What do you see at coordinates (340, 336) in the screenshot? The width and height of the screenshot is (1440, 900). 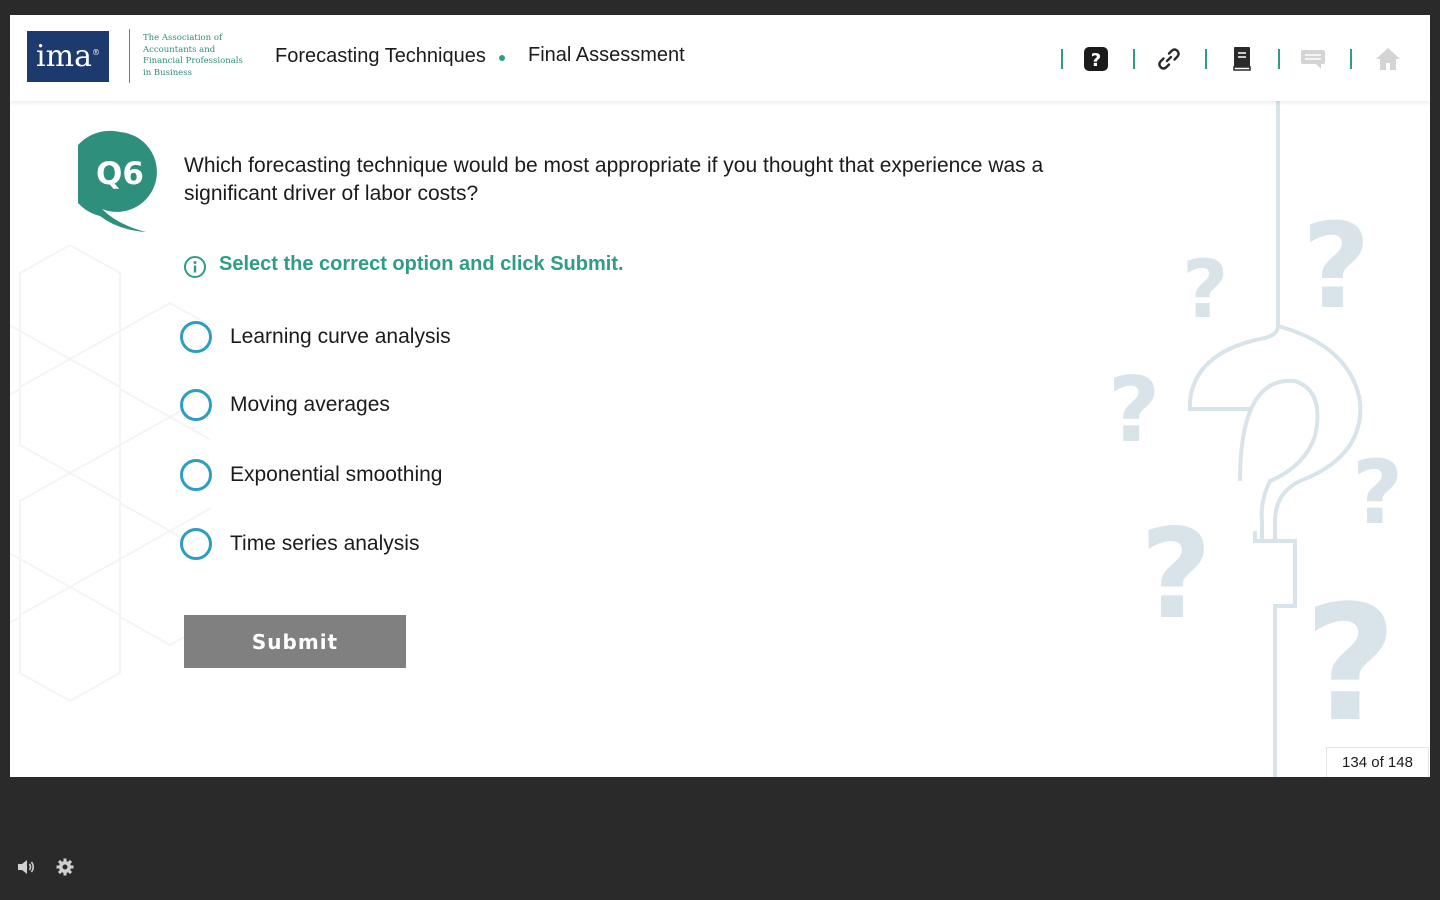 I see `option-label: Learning curve analysis` at bounding box center [340, 336].